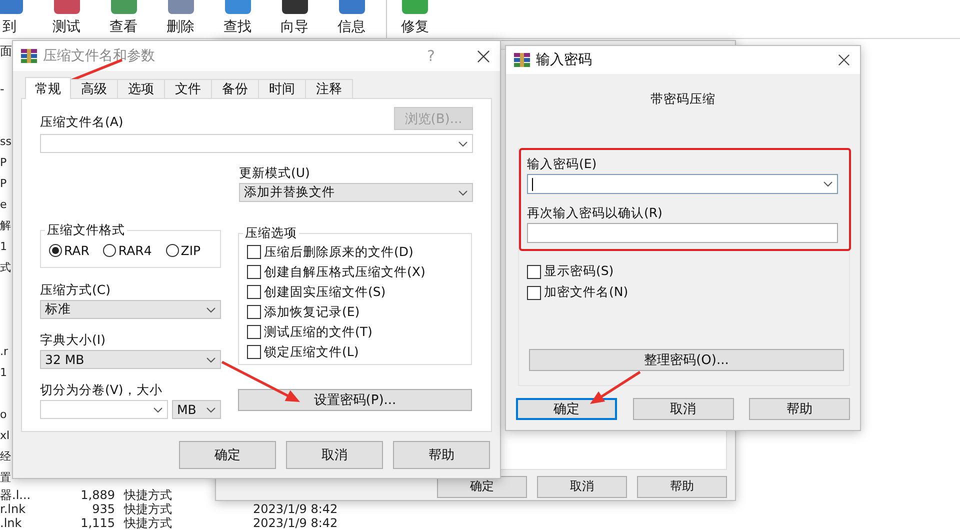  Describe the element at coordinates (329, 89) in the screenshot. I see `tab: 注释` at that location.